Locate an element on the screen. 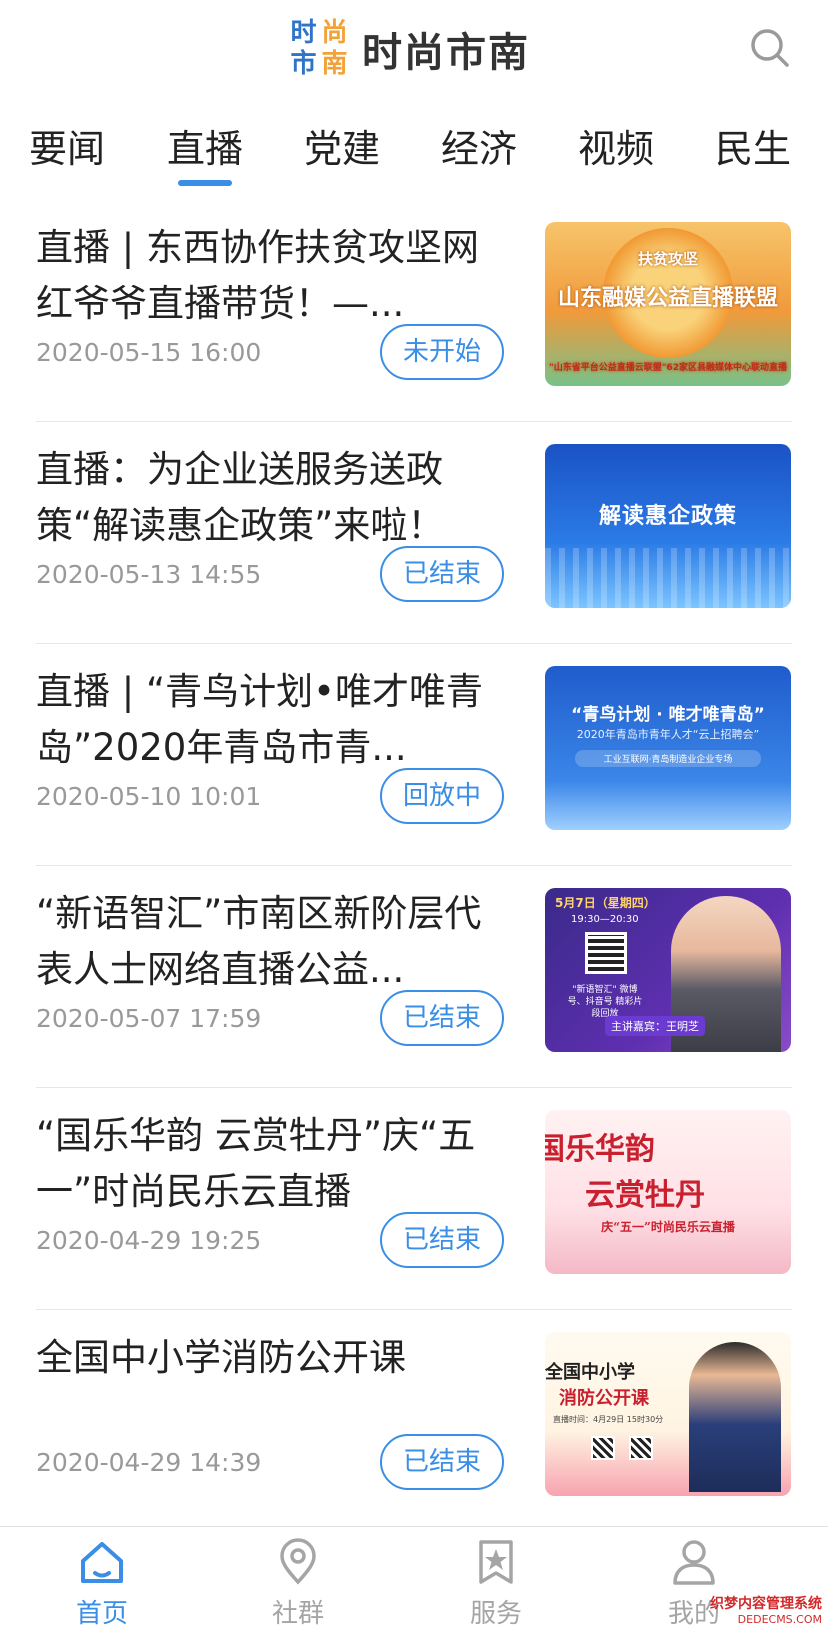  item-time: 2020-05-07 17:59 is located at coordinates (149, 1018).